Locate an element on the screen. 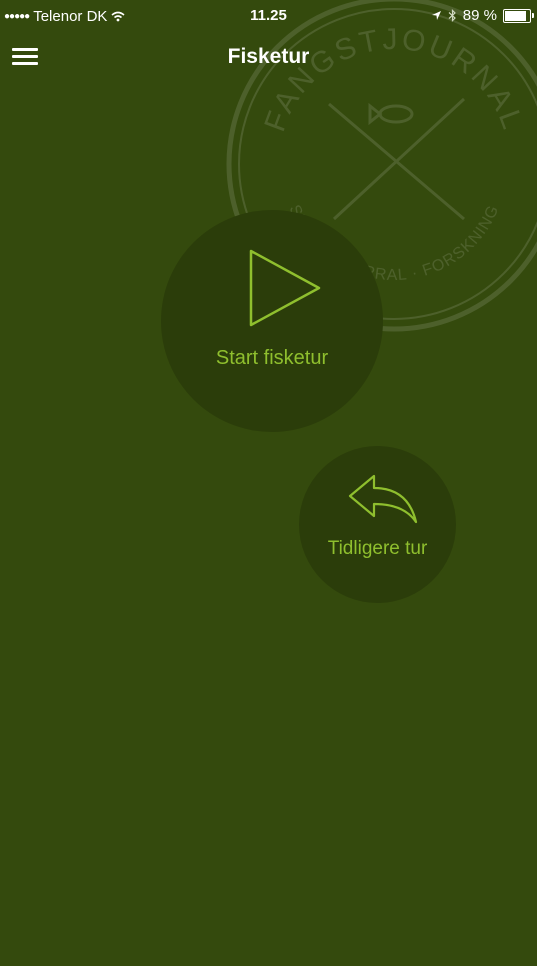 Image resolution: width=537 pixels, height=966 pixels. status-right: 89 % is located at coordinates (482, 15).